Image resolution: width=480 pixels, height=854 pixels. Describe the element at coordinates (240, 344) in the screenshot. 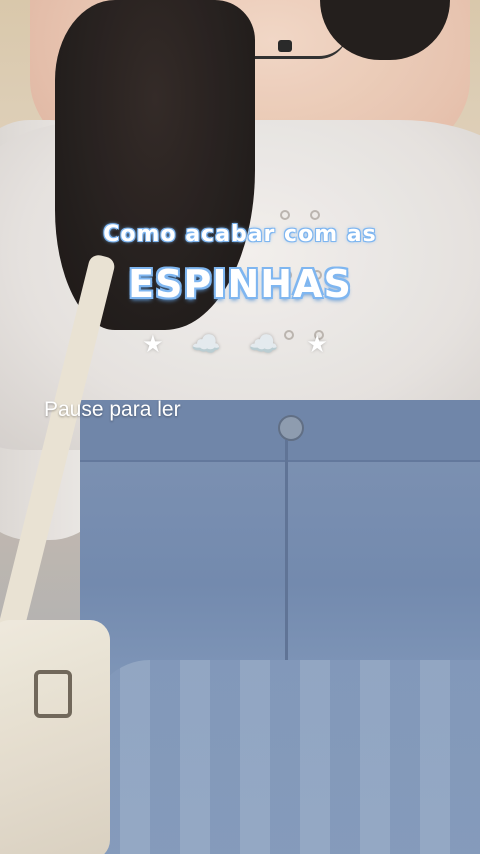

I see `overlay-decoration: ★ ☁️ ☁️ ★` at that location.